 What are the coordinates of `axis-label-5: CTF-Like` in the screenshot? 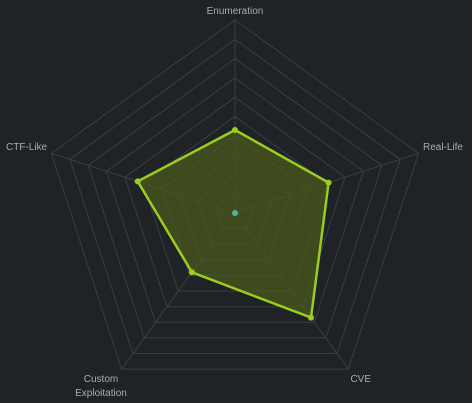 It's located at (27, 147).